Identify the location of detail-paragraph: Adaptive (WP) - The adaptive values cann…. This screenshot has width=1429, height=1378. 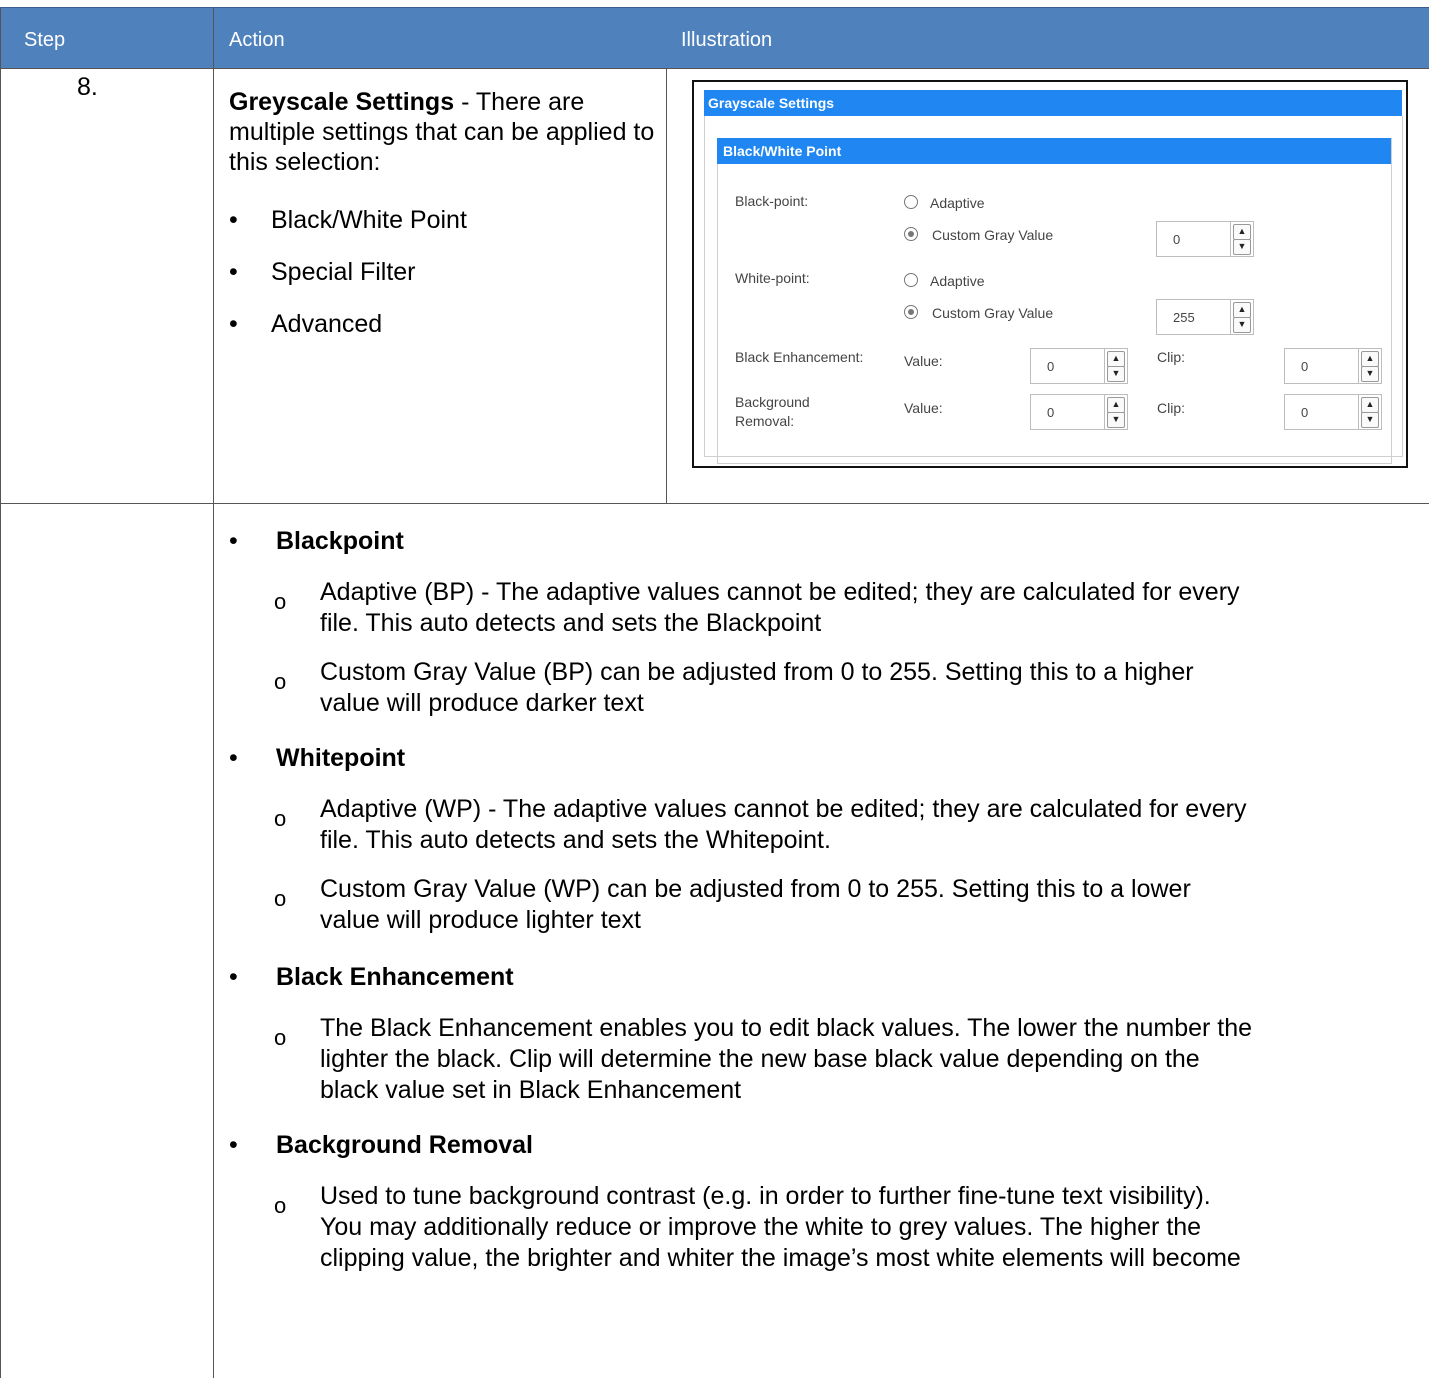
(870, 825).